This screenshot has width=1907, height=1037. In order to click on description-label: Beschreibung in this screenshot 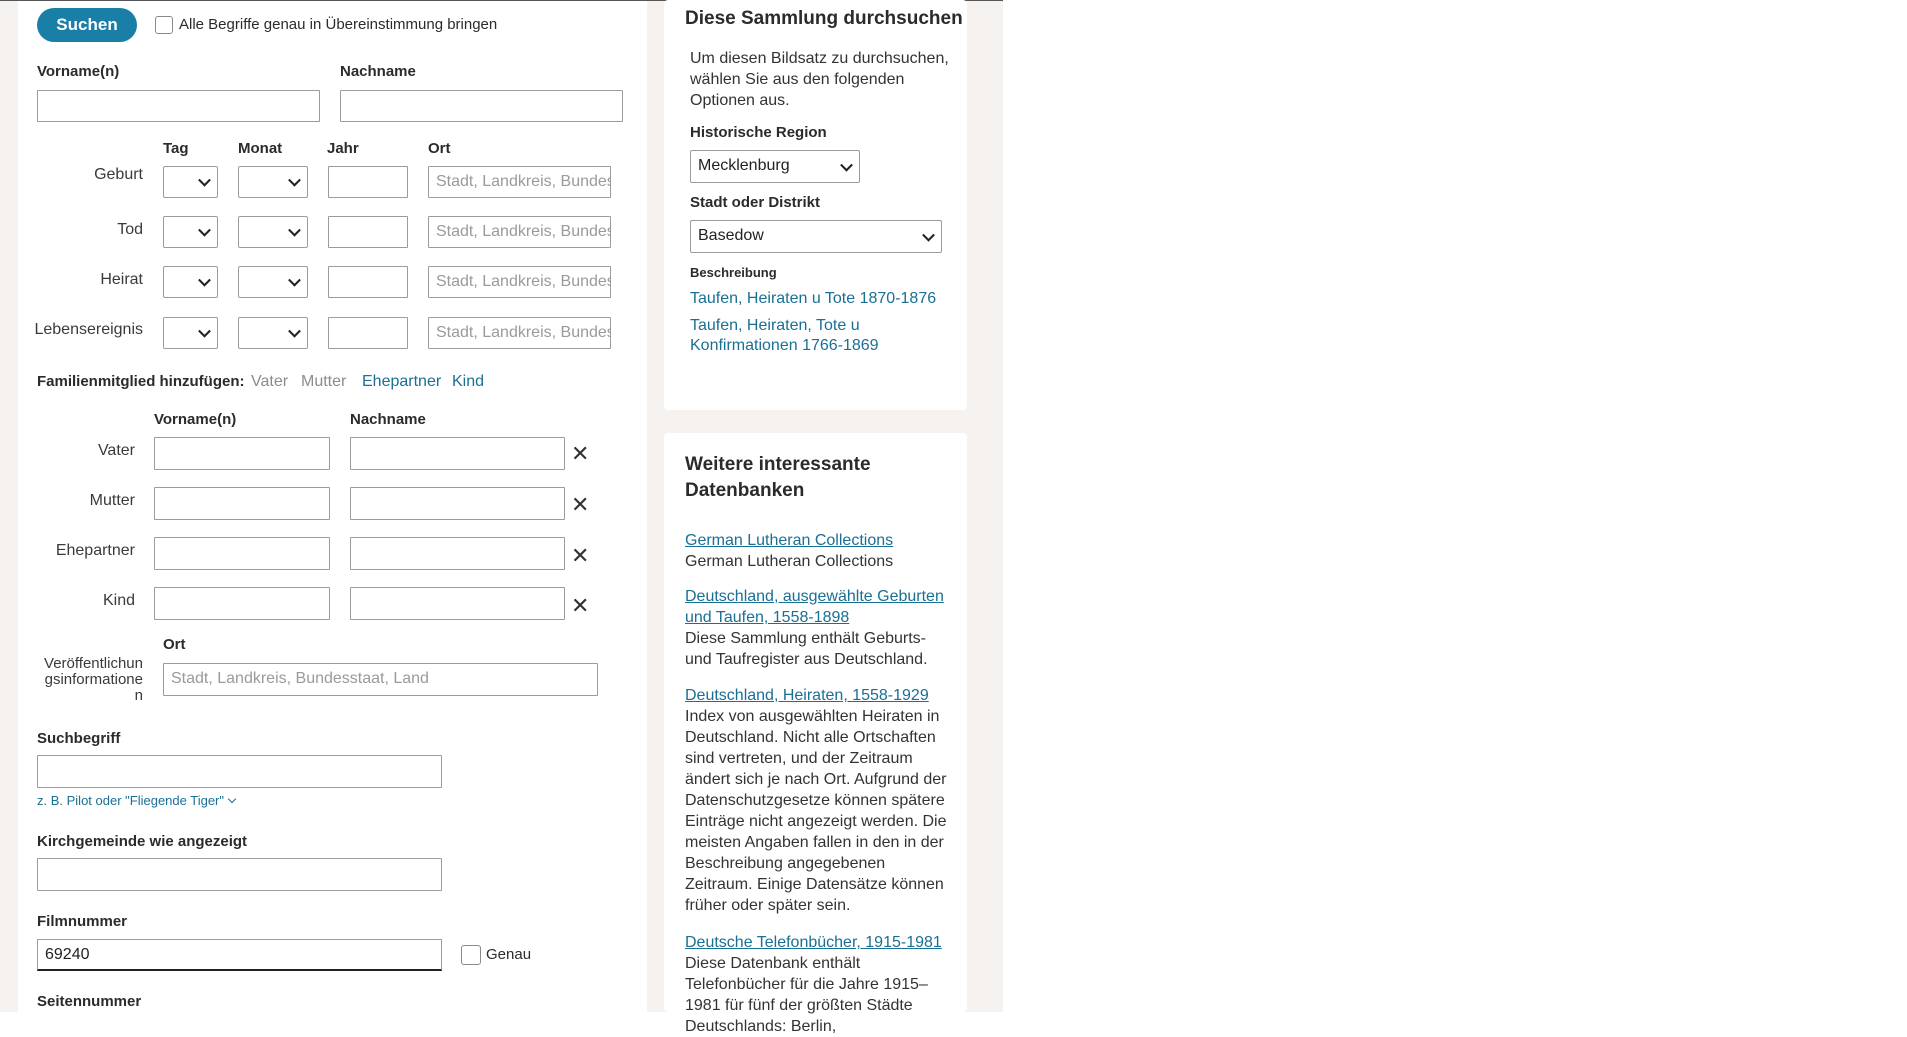, I will do `click(733, 272)`.